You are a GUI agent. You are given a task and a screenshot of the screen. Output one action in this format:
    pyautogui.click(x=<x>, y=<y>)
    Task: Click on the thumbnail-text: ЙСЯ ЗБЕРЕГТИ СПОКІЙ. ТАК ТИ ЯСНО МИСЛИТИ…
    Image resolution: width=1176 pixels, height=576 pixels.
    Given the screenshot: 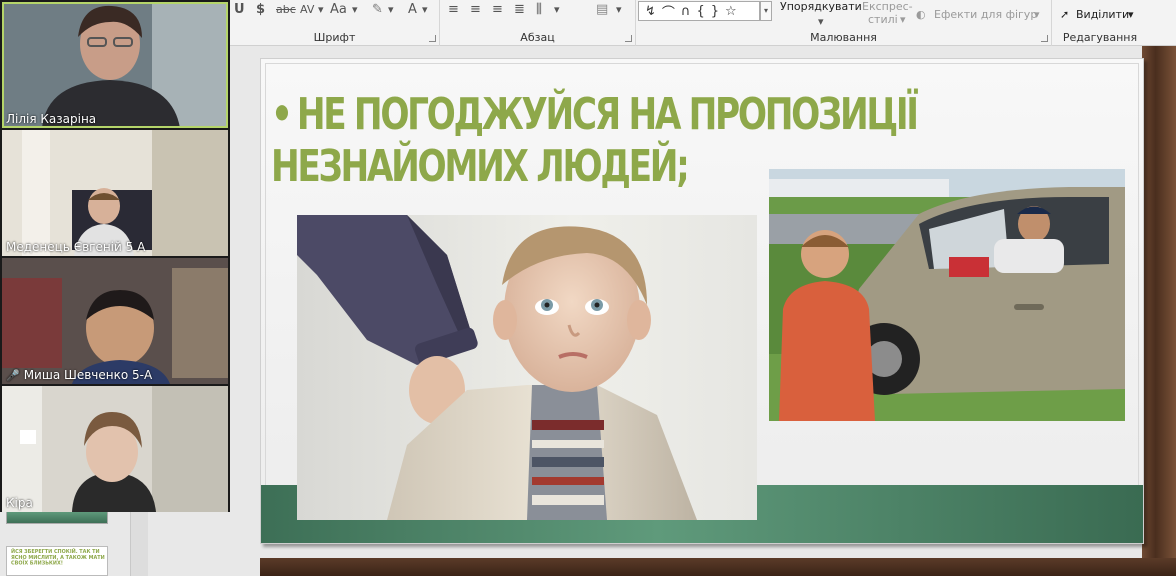 What is the action you would take?
    pyautogui.click(x=58, y=557)
    